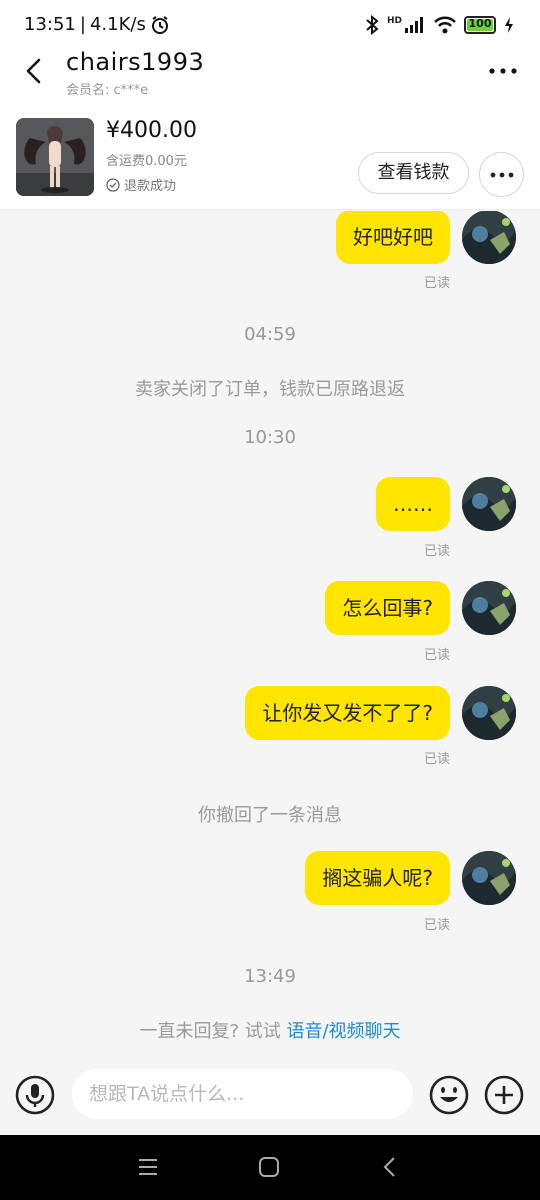 The image size is (540, 1200). What do you see at coordinates (146, 161) in the screenshot?
I see `shipping-info: 含运费0.00元` at bounding box center [146, 161].